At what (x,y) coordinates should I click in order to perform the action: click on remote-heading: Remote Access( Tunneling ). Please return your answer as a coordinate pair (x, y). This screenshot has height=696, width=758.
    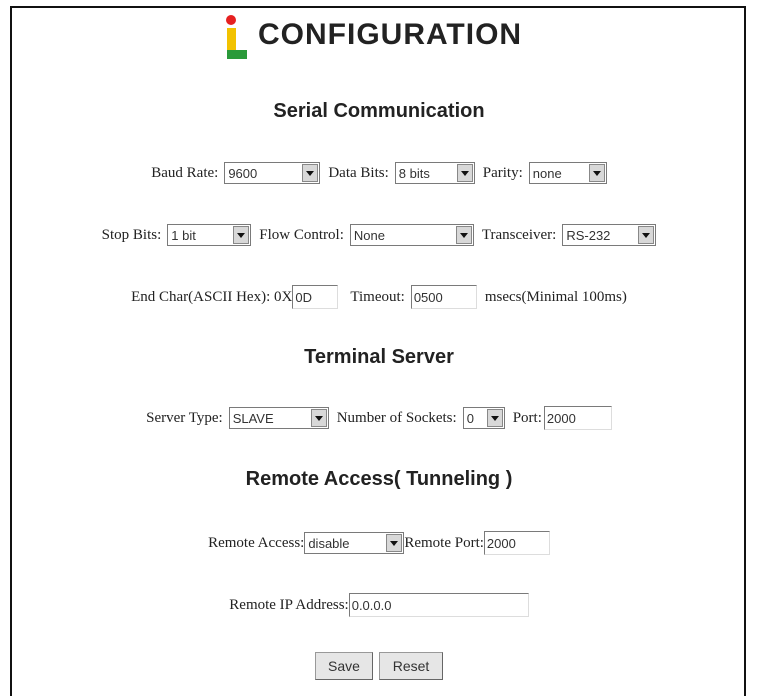
    Looking at the image, I should click on (379, 479).